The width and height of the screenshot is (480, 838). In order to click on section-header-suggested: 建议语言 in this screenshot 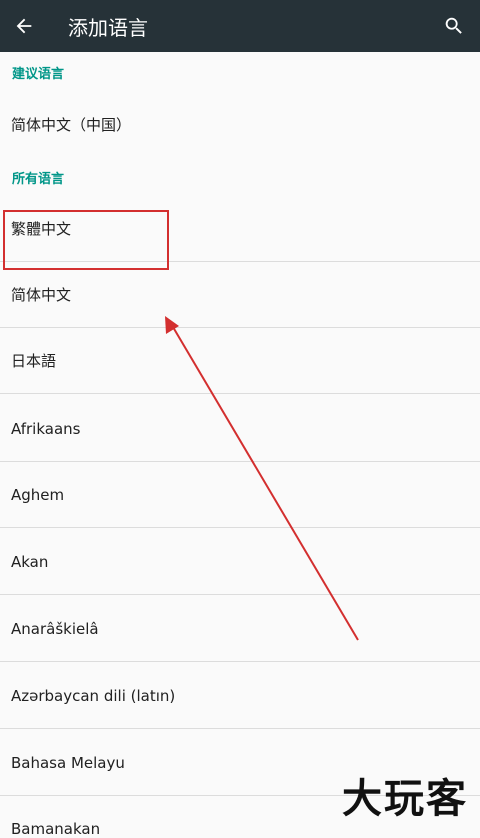, I will do `click(38, 74)`.